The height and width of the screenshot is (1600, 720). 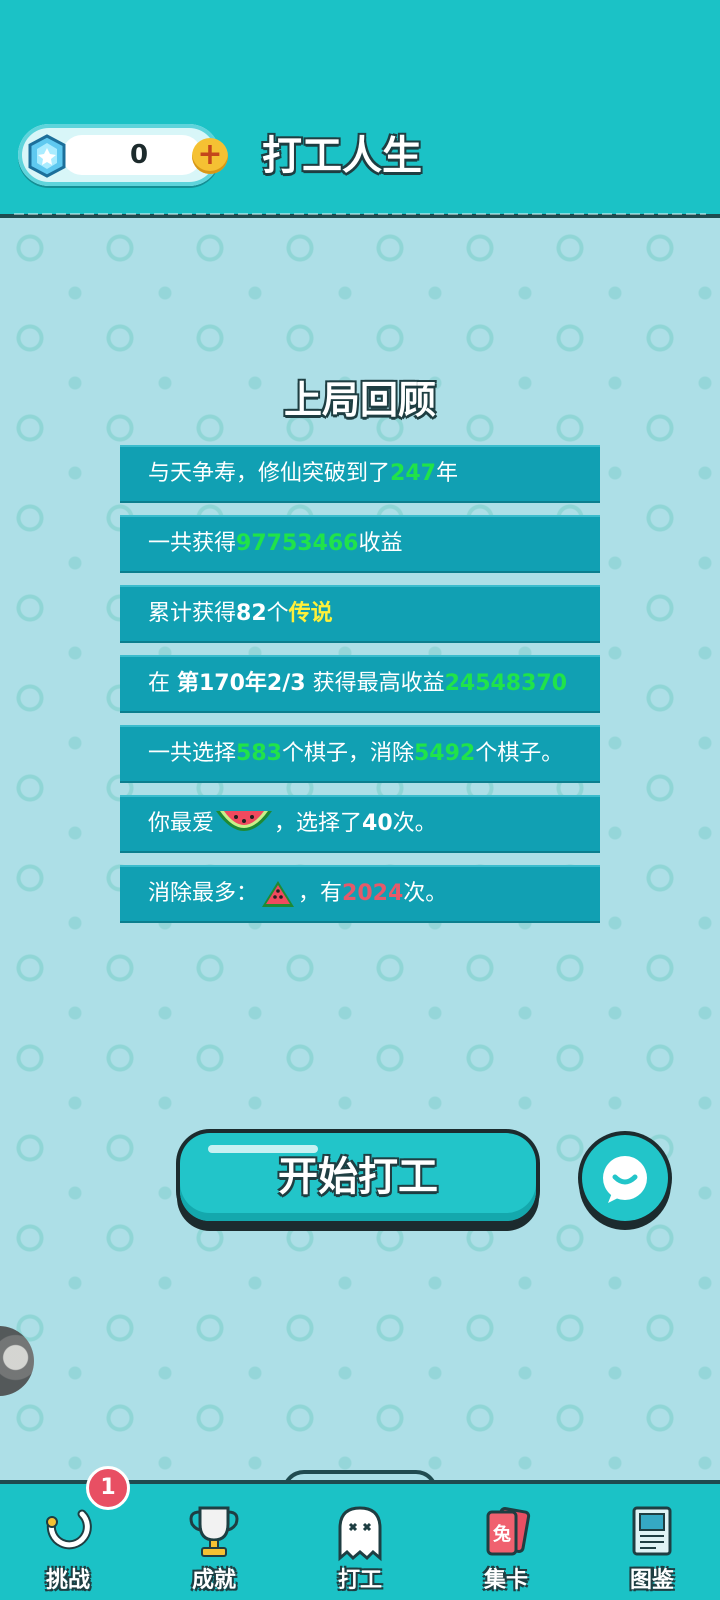 I want to click on page-title: 打工人生, so click(x=342, y=156).